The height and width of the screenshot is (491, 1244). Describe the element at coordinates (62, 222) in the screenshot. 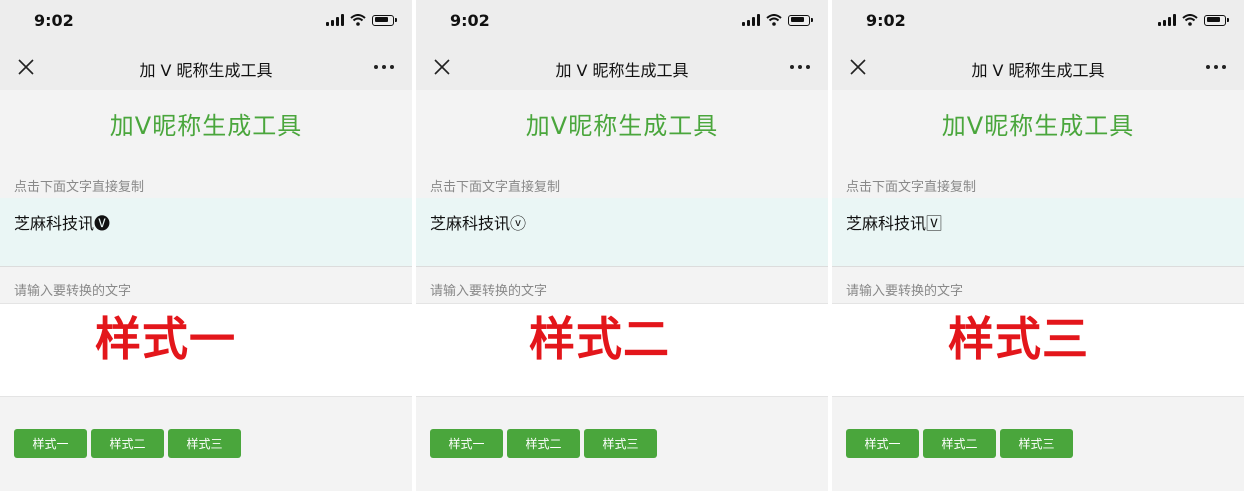

I see `result-text: 芝麻科技讯🅥` at that location.